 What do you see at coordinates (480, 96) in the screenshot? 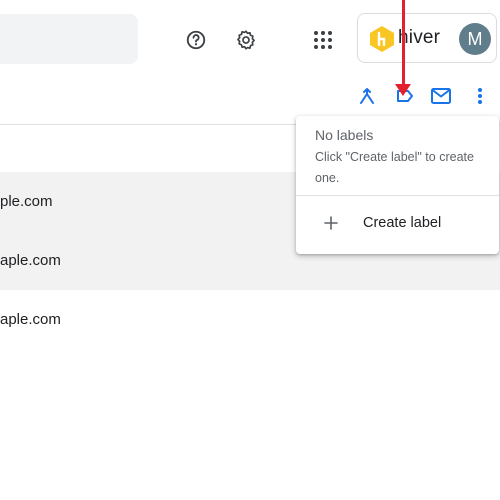
I see `more-vert-icon` at bounding box center [480, 96].